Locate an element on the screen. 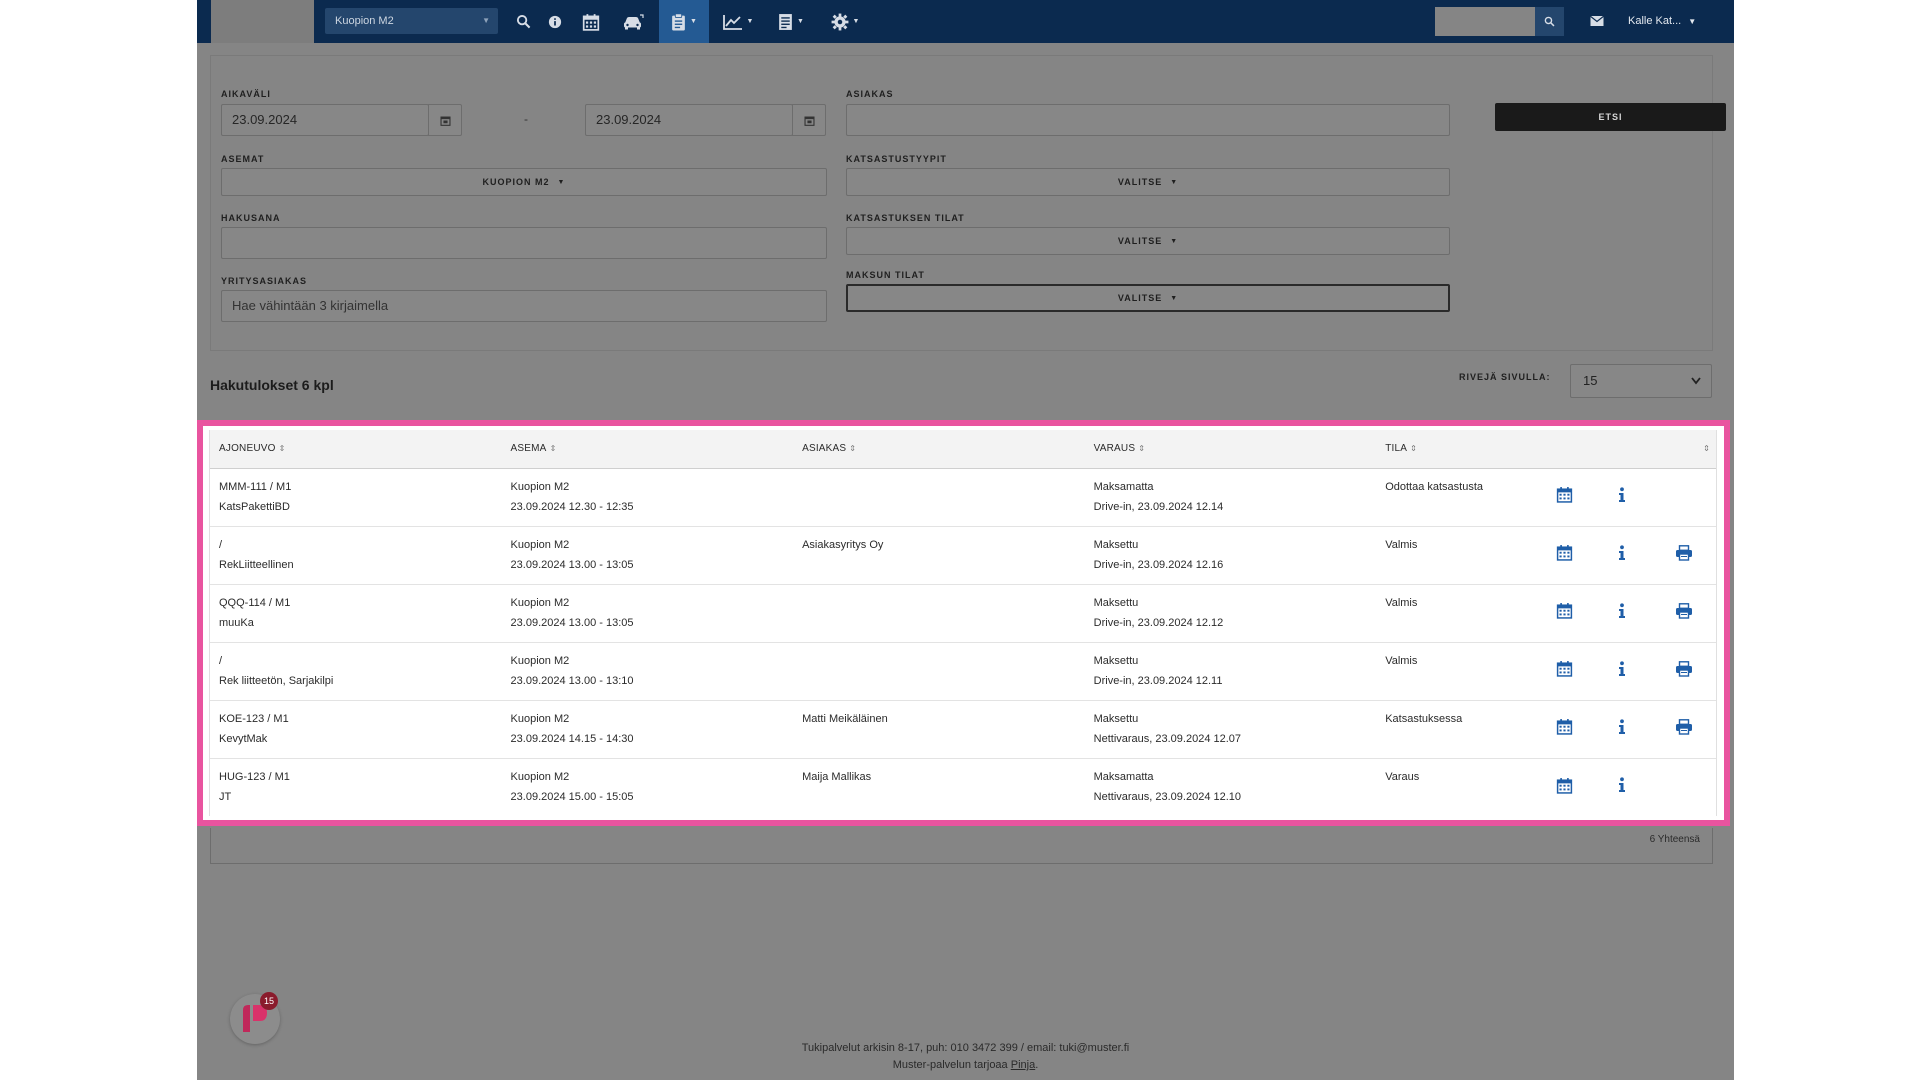  clipboard-icon is located at coordinates (678, 21).